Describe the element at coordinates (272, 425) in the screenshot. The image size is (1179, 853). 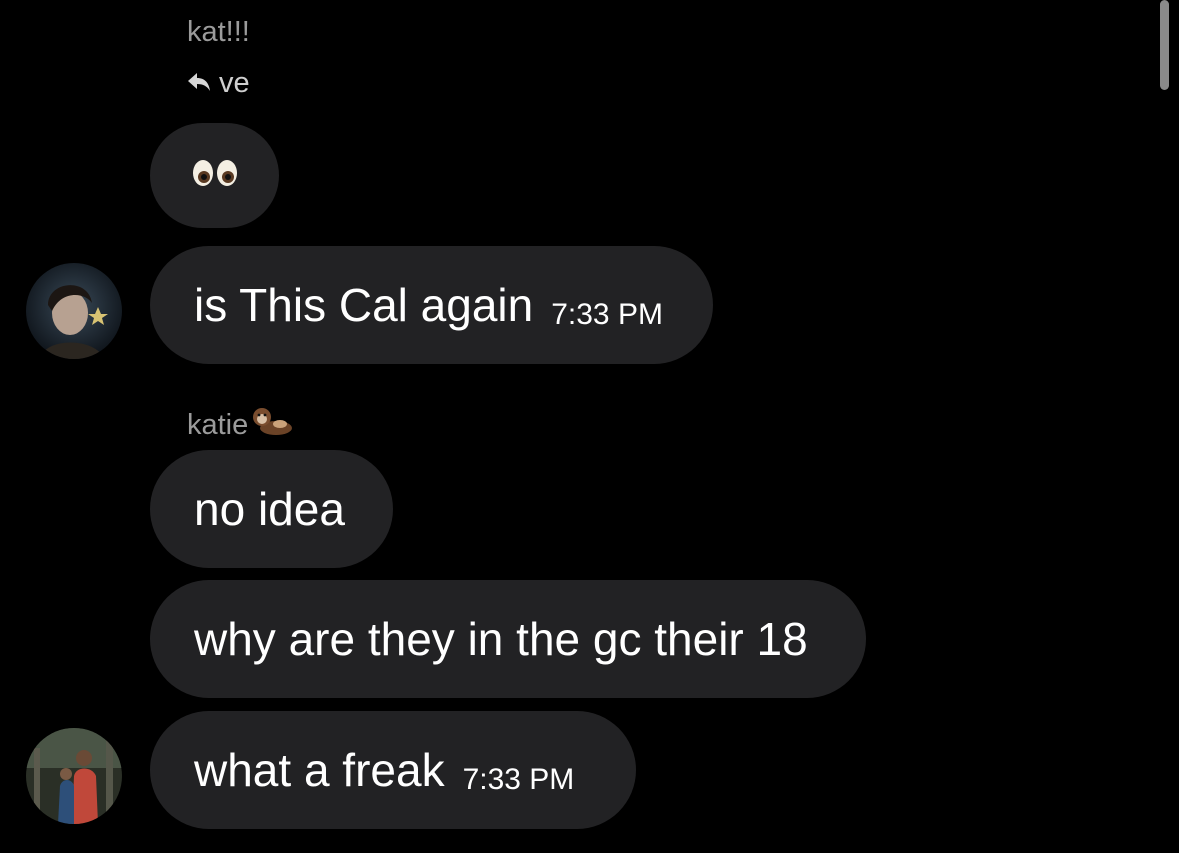
I see `otter-emoji: 🦦` at that location.